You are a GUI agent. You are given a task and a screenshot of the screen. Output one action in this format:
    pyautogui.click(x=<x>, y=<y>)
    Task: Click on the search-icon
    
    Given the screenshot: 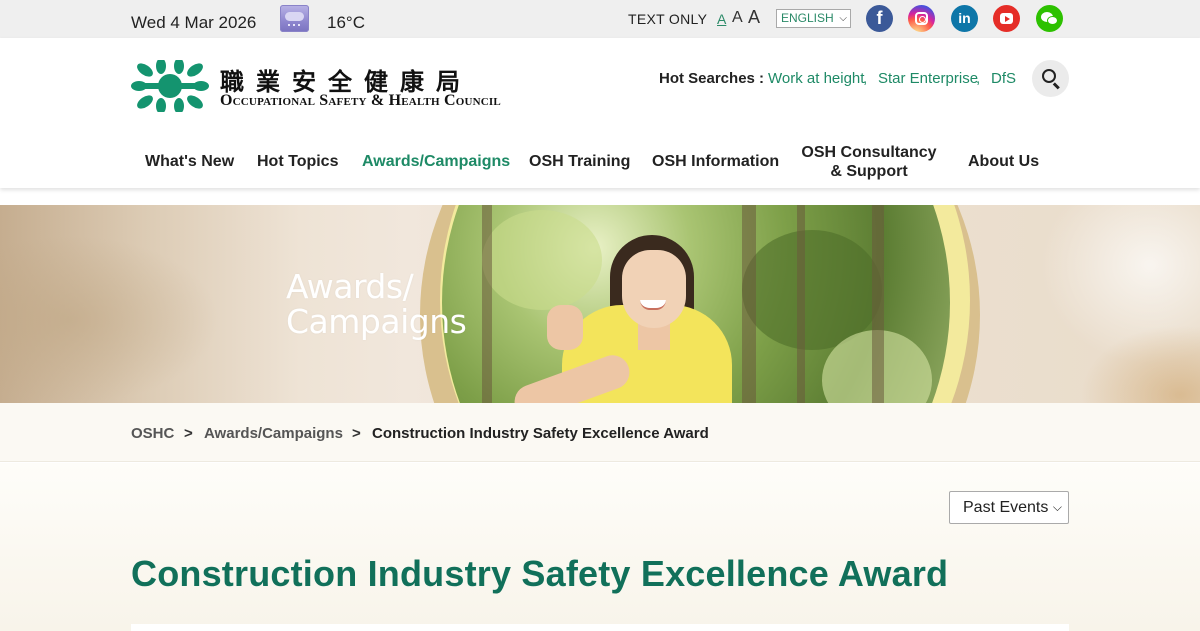 What is the action you would take?
    pyautogui.click(x=1049, y=76)
    